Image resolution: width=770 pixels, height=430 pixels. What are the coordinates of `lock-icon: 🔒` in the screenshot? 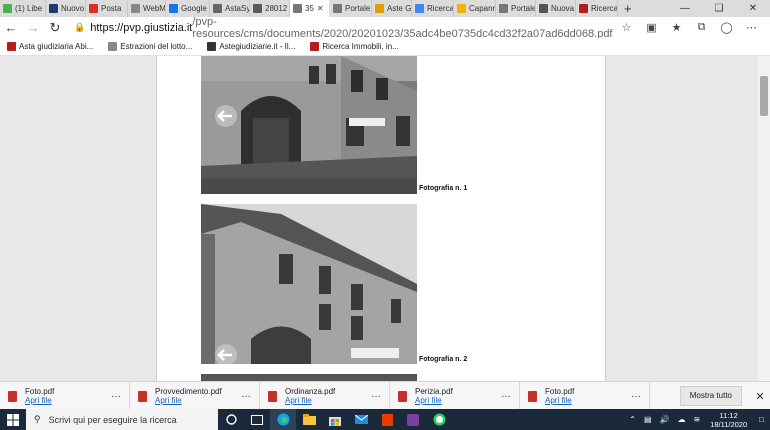 It's located at (79, 27).